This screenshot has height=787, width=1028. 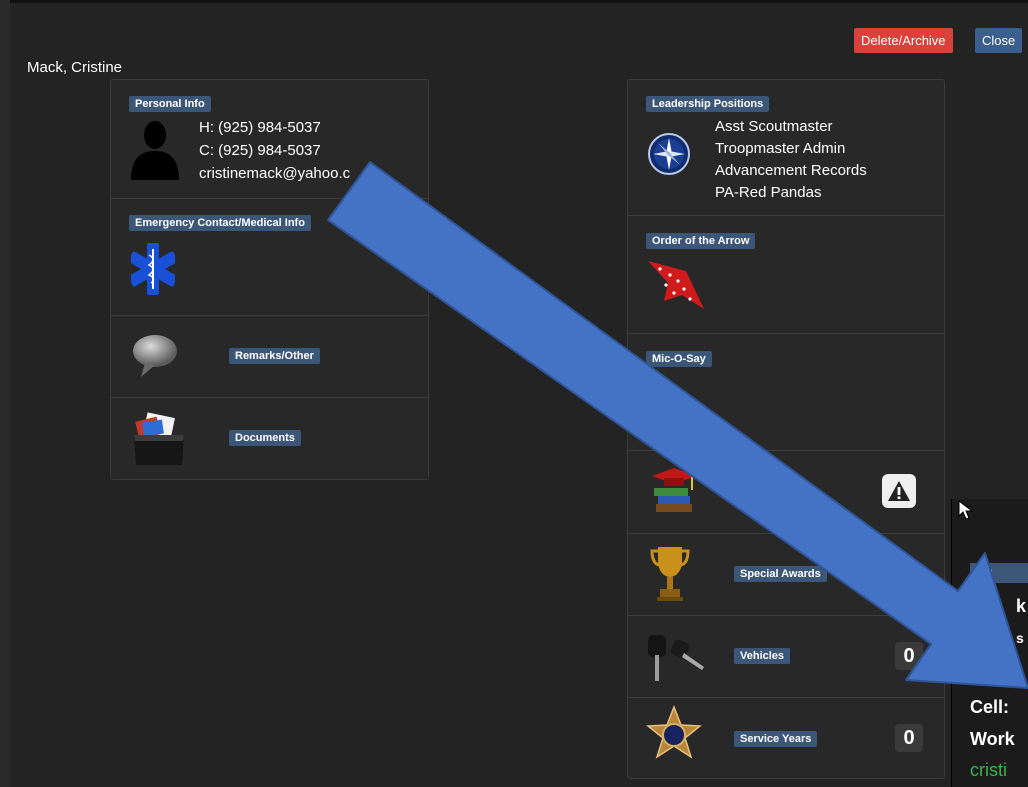 What do you see at coordinates (999, 573) in the screenshot?
I see `contact-tag-fragment: C ta` at bounding box center [999, 573].